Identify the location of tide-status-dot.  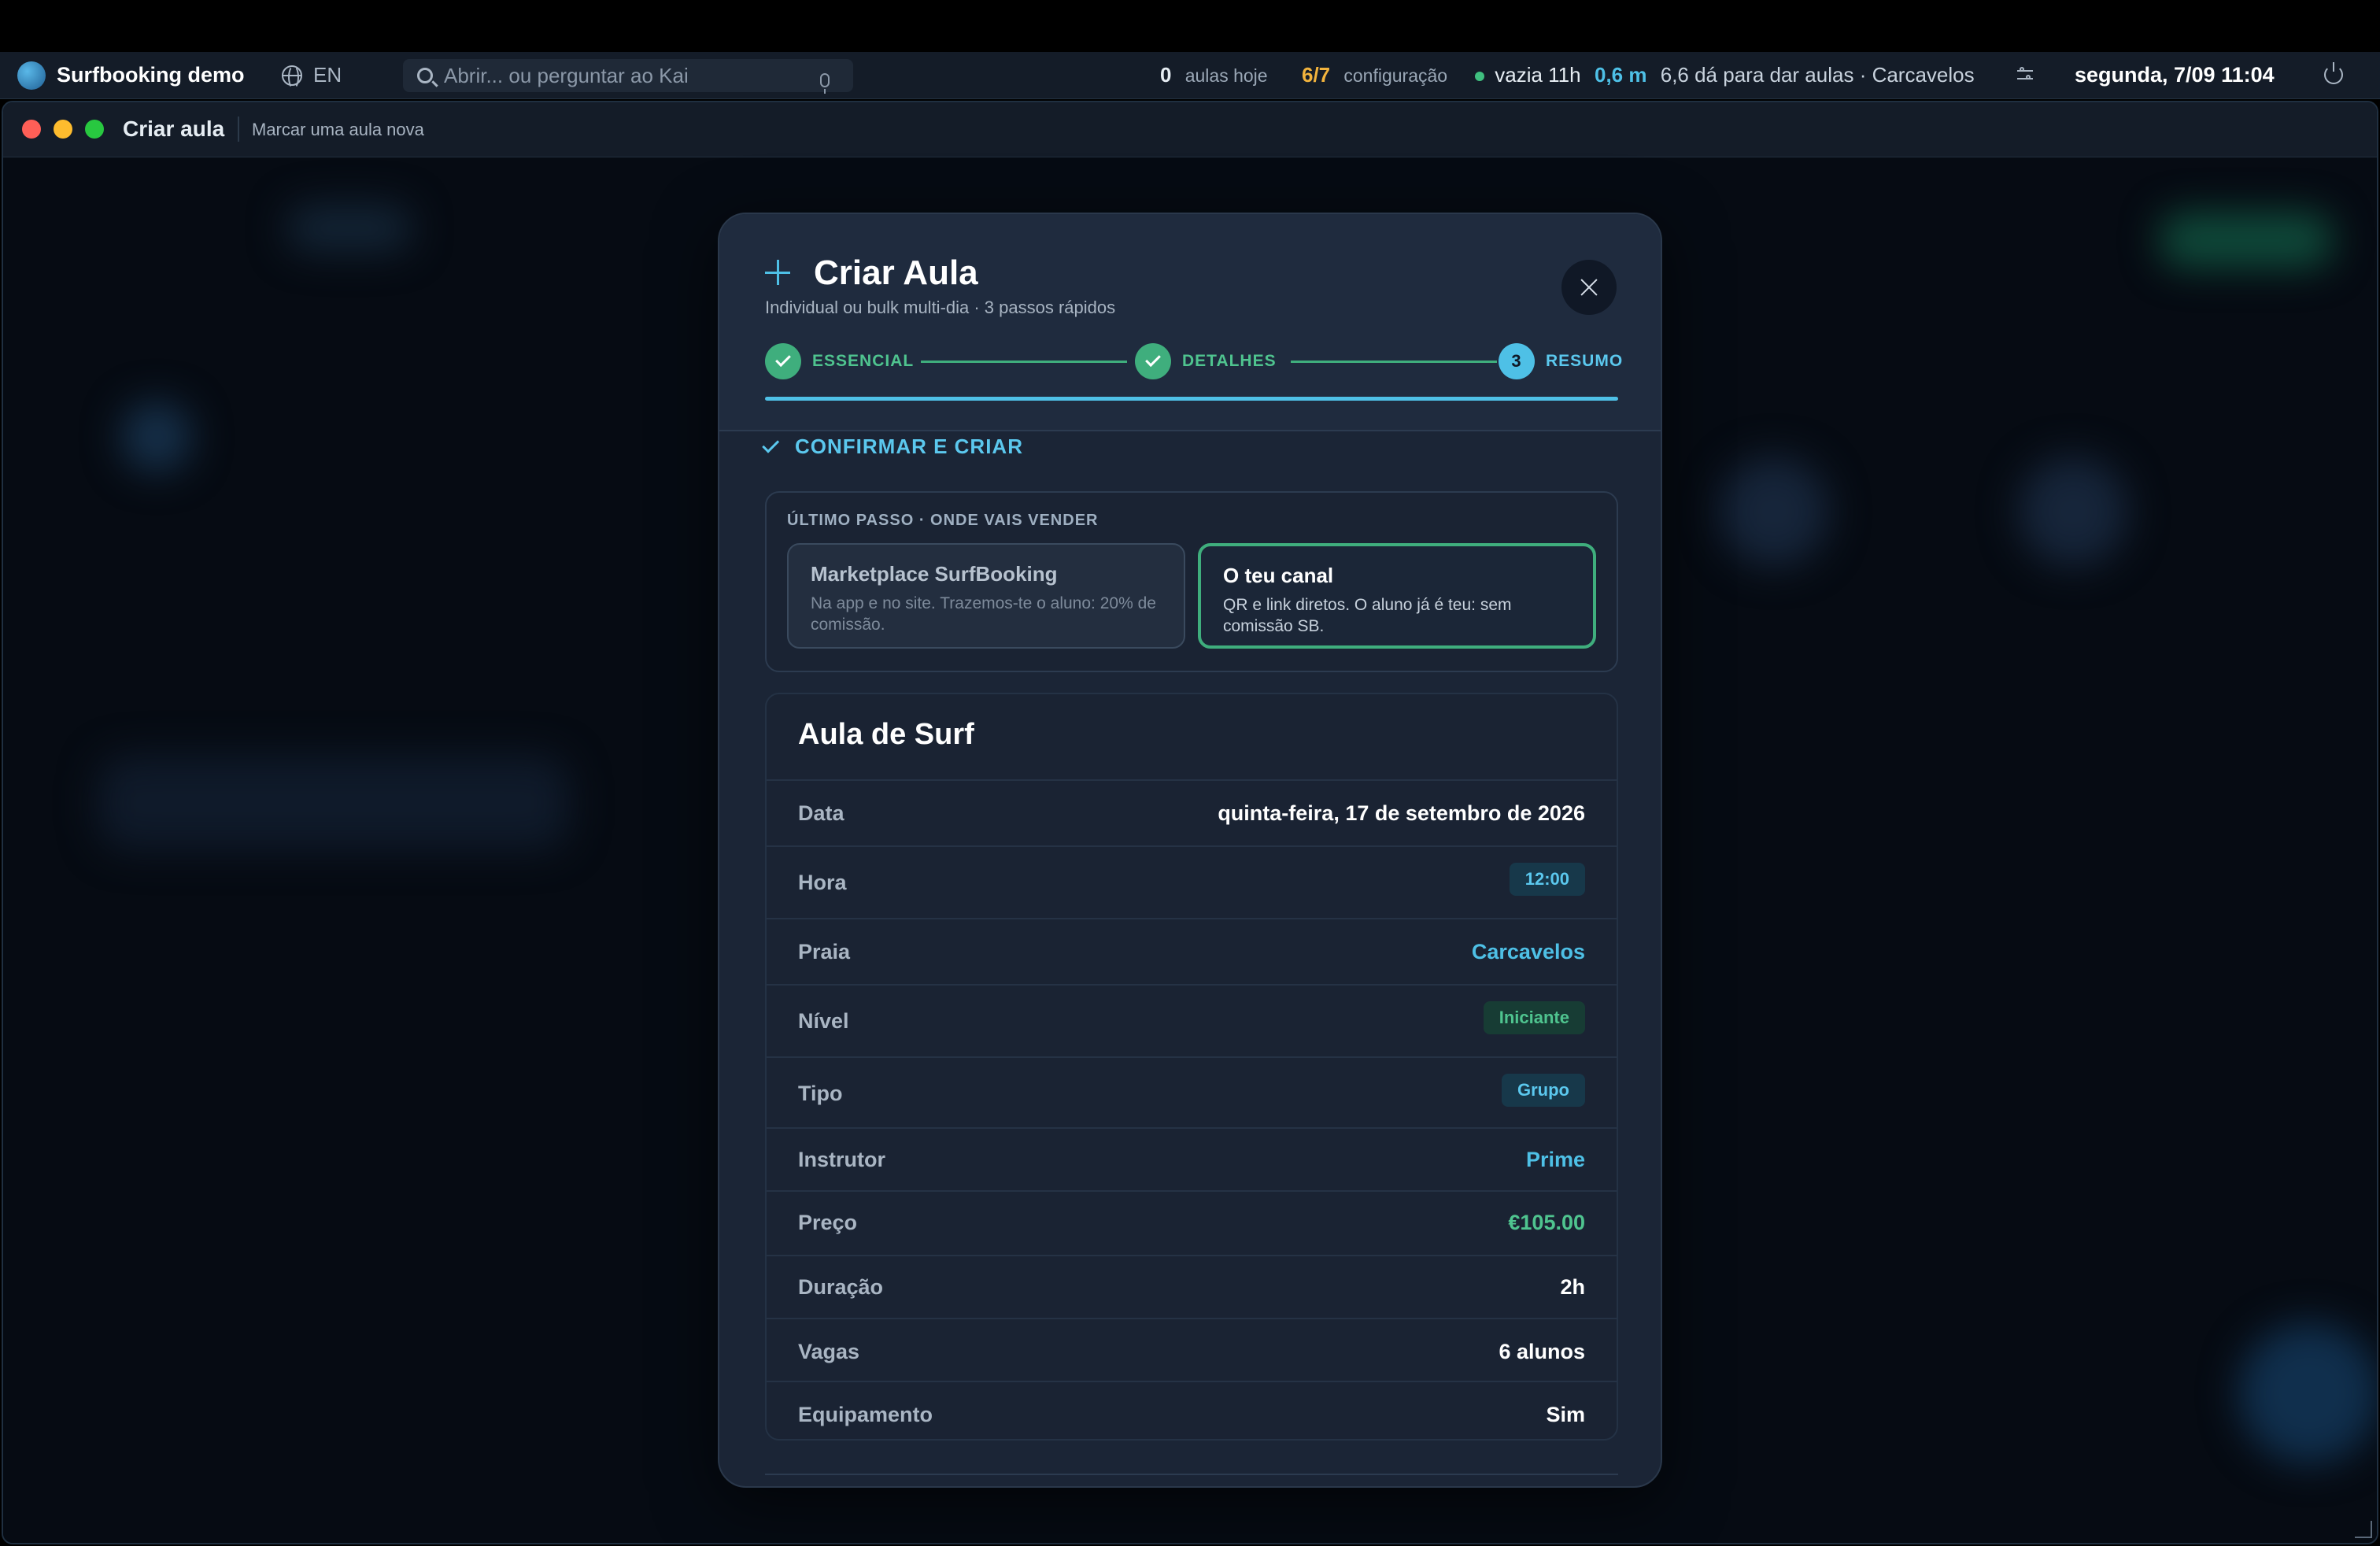
(1479, 77).